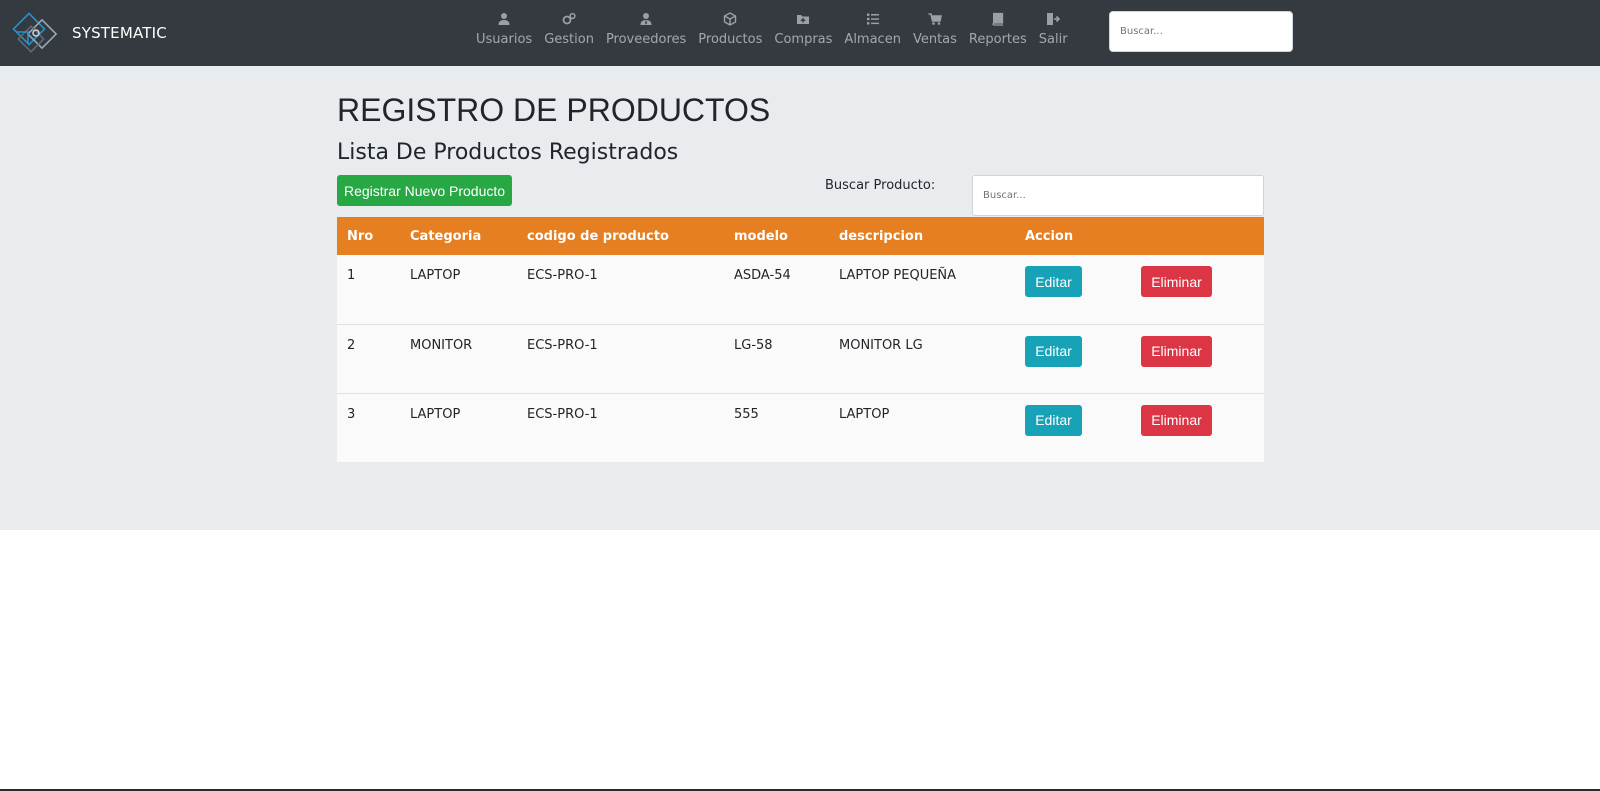 This screenshot has width=1600, height=791. Describe the element at coordinates (730, 19) in the screenshot. I see `box-icon` at that location.